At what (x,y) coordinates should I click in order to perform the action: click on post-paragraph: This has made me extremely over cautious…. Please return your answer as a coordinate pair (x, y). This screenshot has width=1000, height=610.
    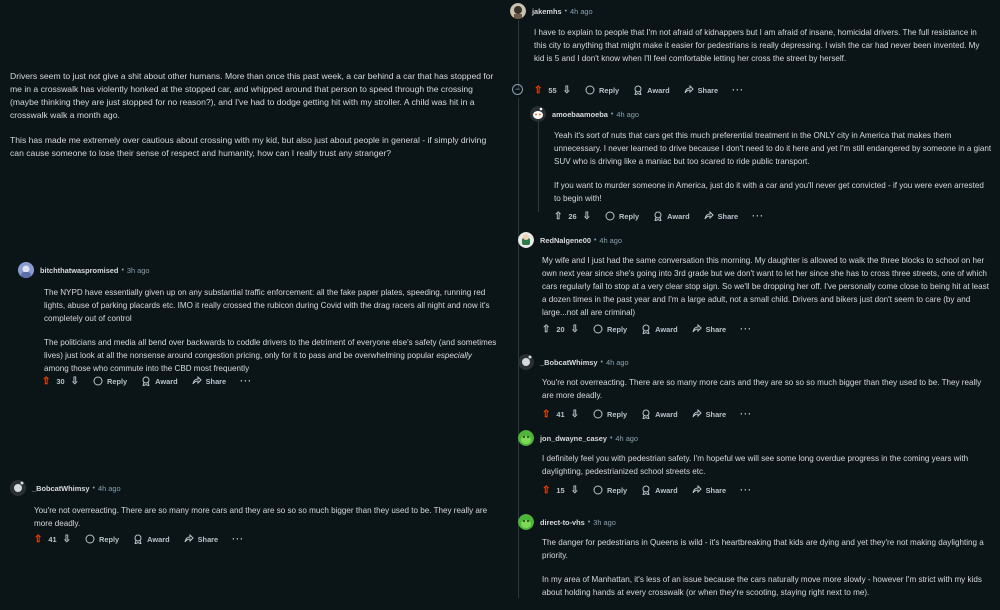
    Looking at the image, I should click on (248, 146).